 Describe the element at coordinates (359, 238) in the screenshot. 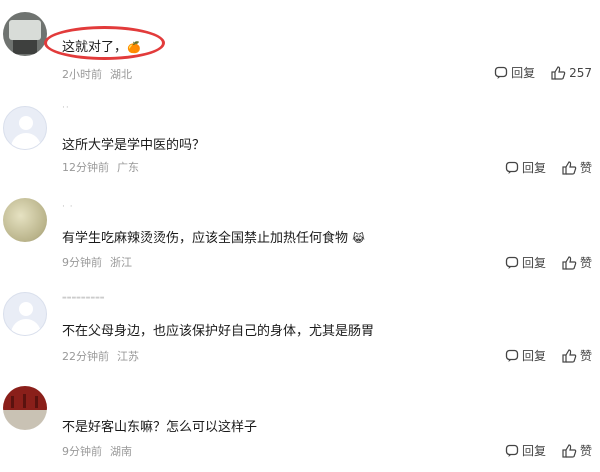

I see `emoji-icon: 😹` at that location.